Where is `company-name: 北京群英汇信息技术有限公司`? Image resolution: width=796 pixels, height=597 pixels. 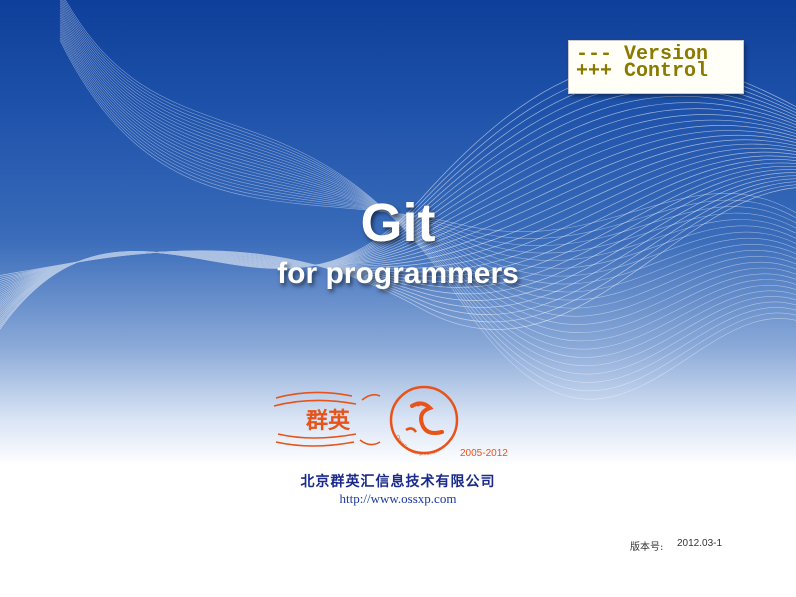 company-name: 北京群英汇信息技术有限公司 is located at coordinates (398, 482).